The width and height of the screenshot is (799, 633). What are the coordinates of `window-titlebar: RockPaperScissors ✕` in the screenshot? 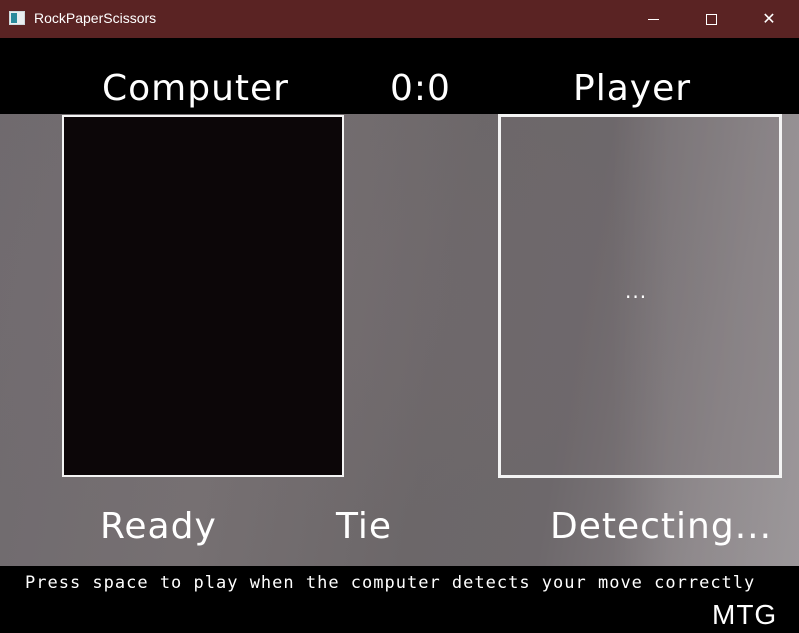 It's located at (399, 19).